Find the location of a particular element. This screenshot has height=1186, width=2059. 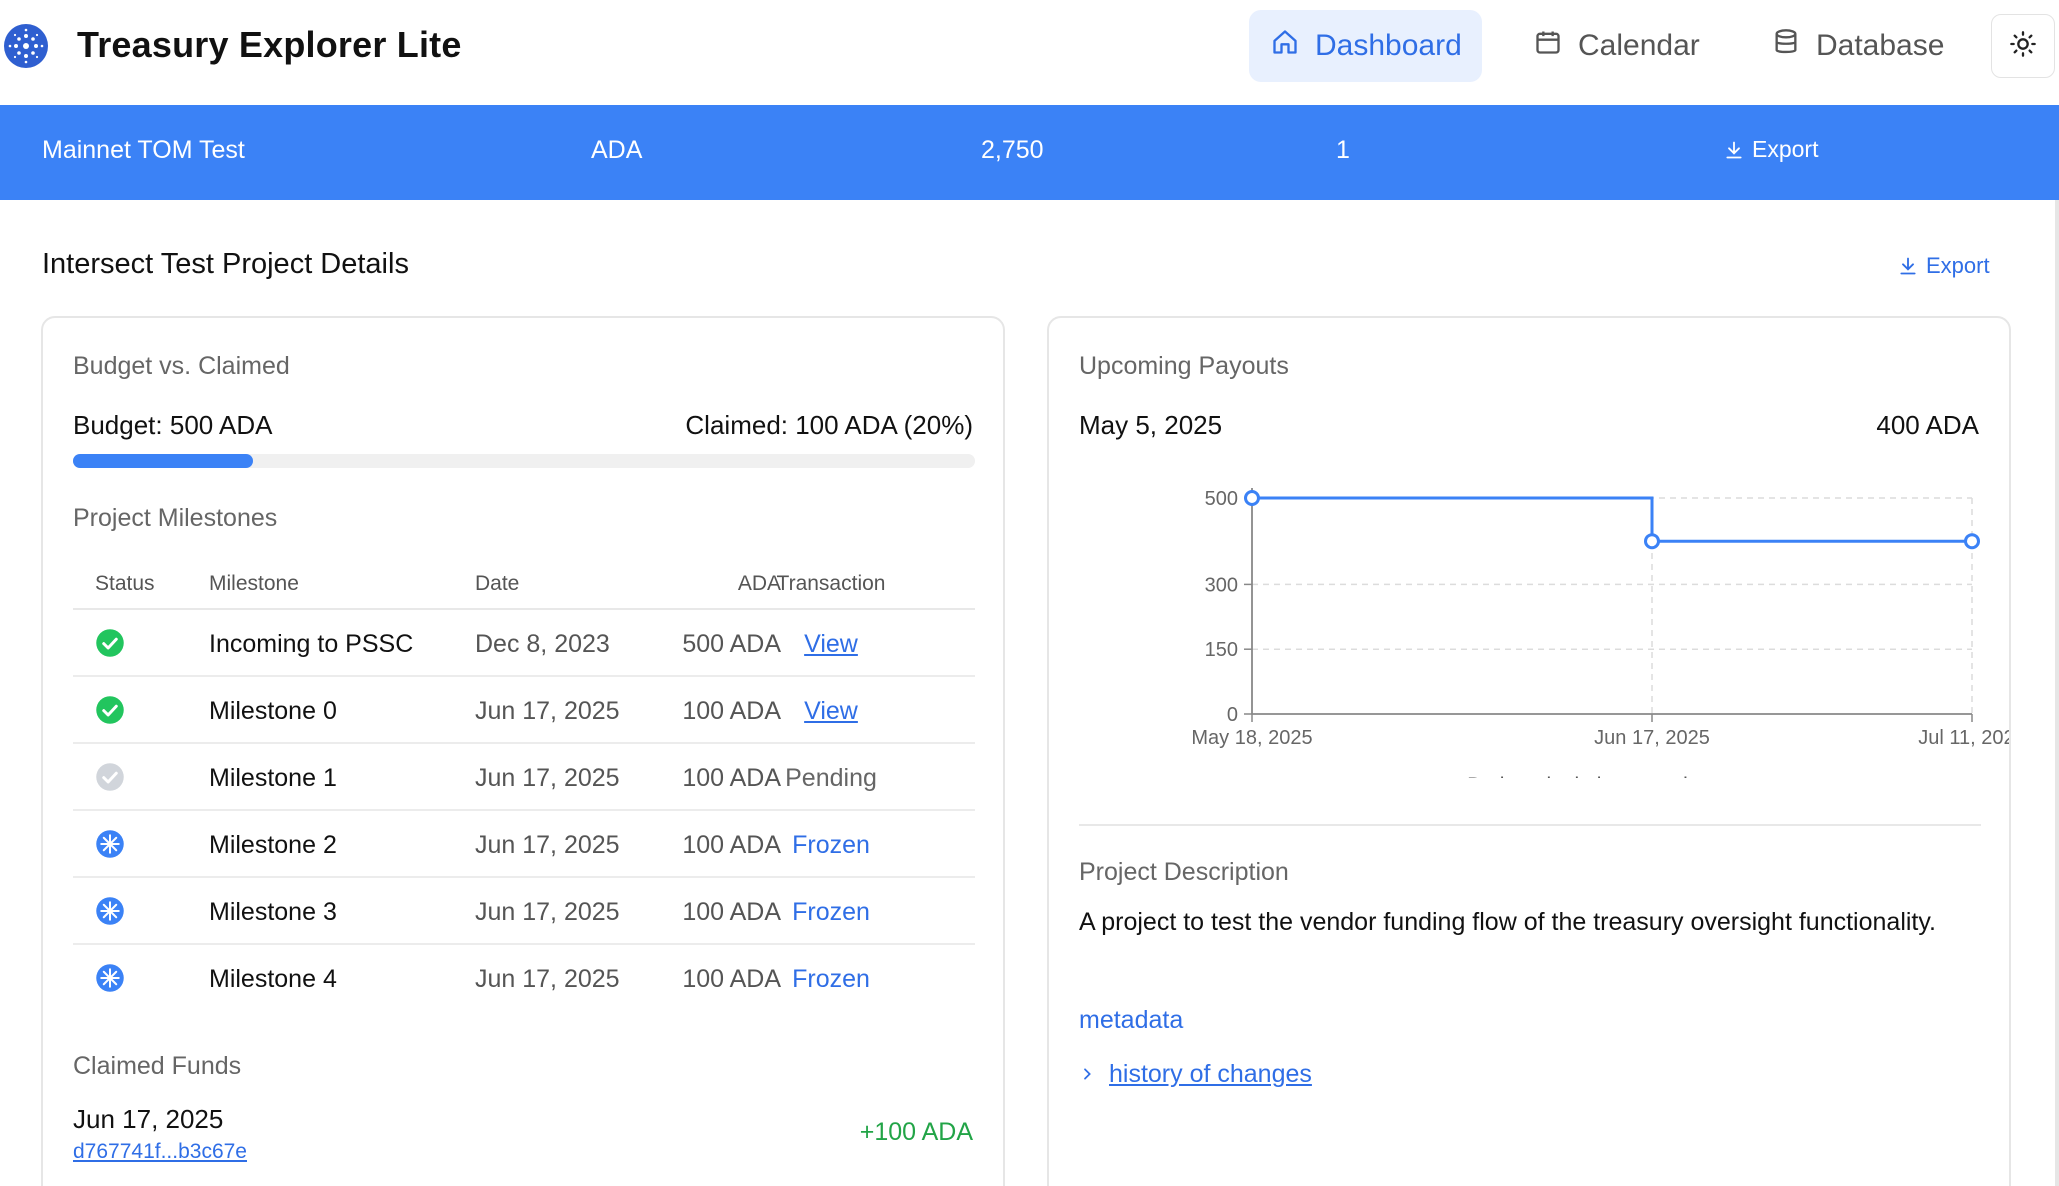

milestone-name: Incoming to PSSC is located at coordinates (311, 644).